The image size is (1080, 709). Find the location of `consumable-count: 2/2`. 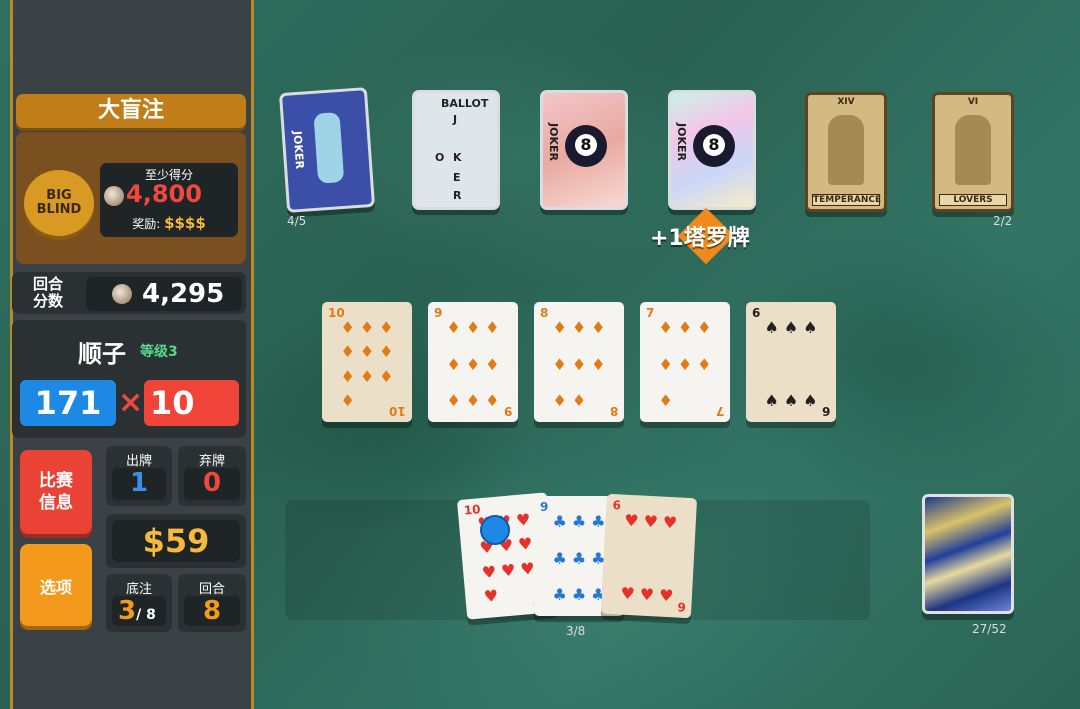

consumable-count: 2/2 is located at coordinates (1003, 221).